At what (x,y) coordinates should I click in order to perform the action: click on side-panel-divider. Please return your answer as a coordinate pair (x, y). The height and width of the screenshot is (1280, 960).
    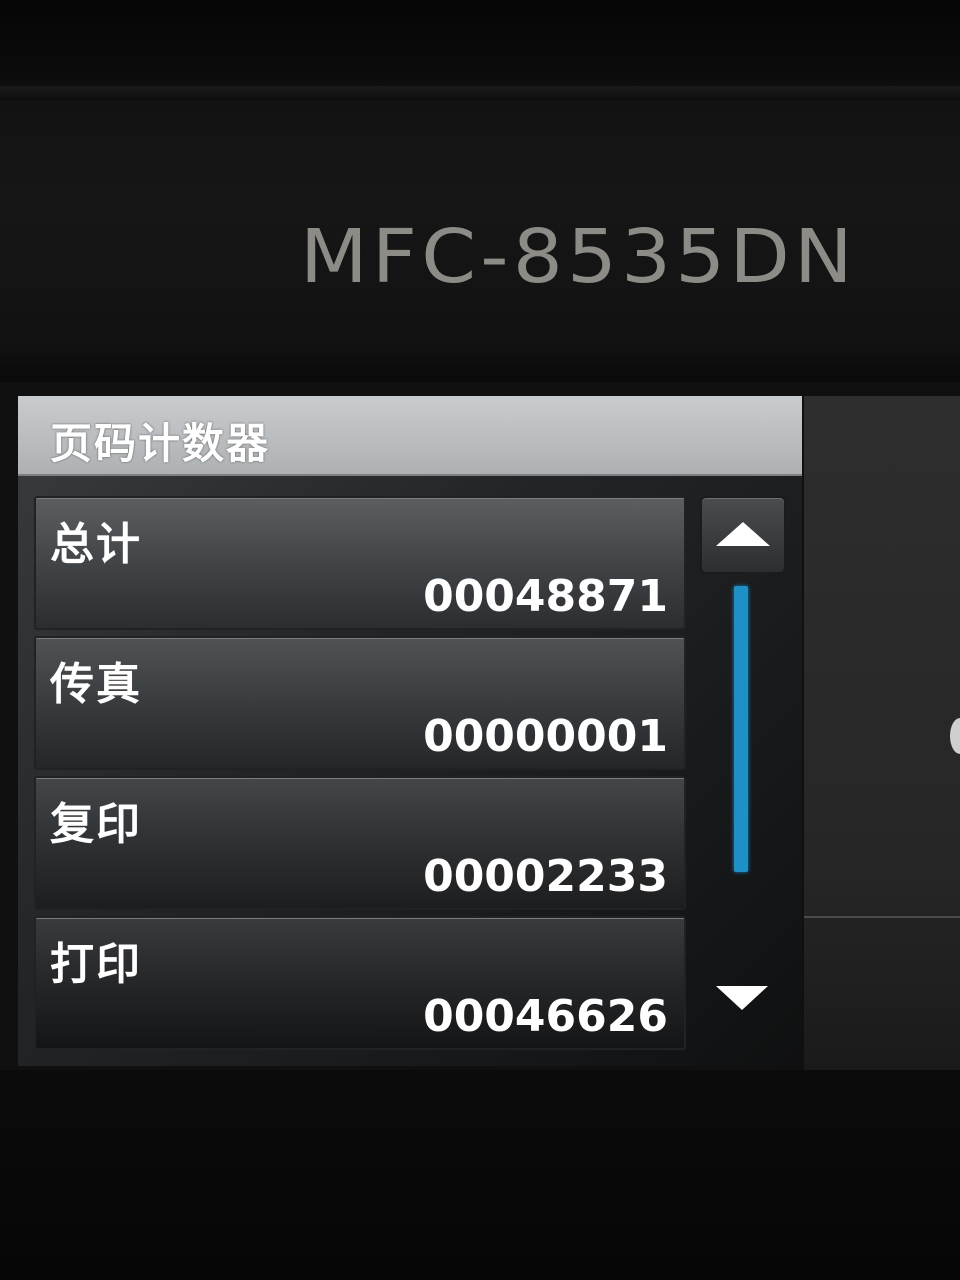
    Looking at the image, I should click on (882, 917).